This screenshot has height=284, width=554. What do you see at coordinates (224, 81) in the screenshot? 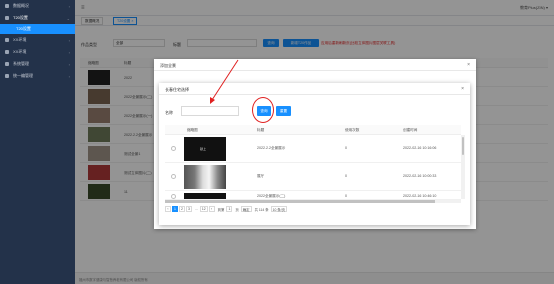
I see `annotation-arrow` at bounding box center [224, 81].